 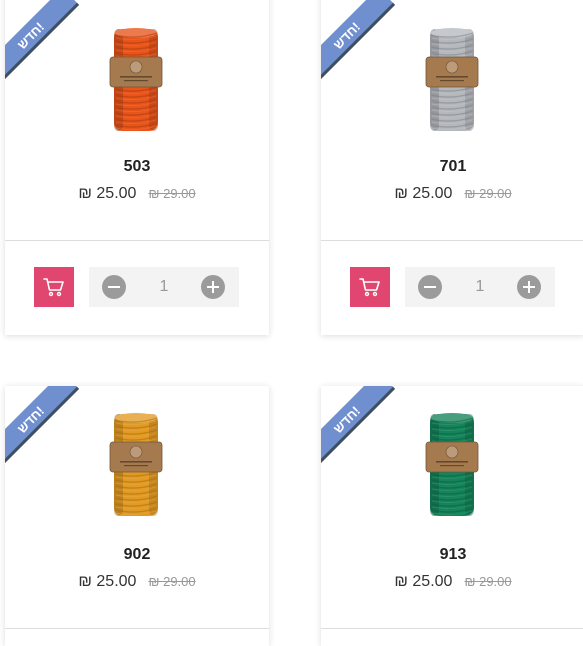 What do you see at coordinates (452, 555) in the screenshot?
I see `product-name: 913` at bounding box center [452, 555].